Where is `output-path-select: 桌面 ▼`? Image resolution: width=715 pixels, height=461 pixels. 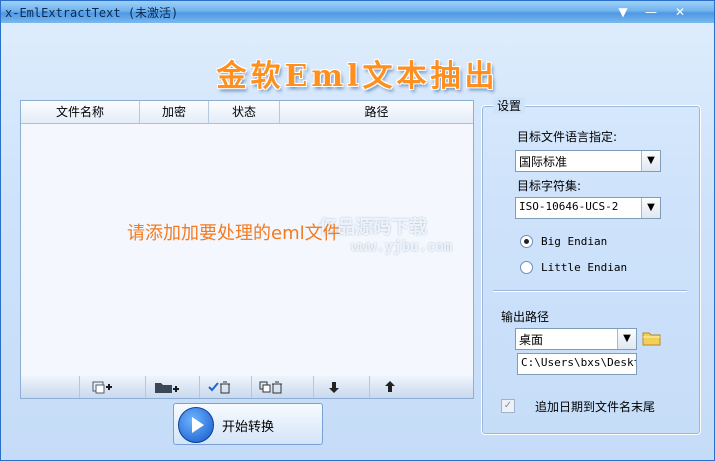 output-path-select: 桌面 ▼ is located at coordinates (576, 339).